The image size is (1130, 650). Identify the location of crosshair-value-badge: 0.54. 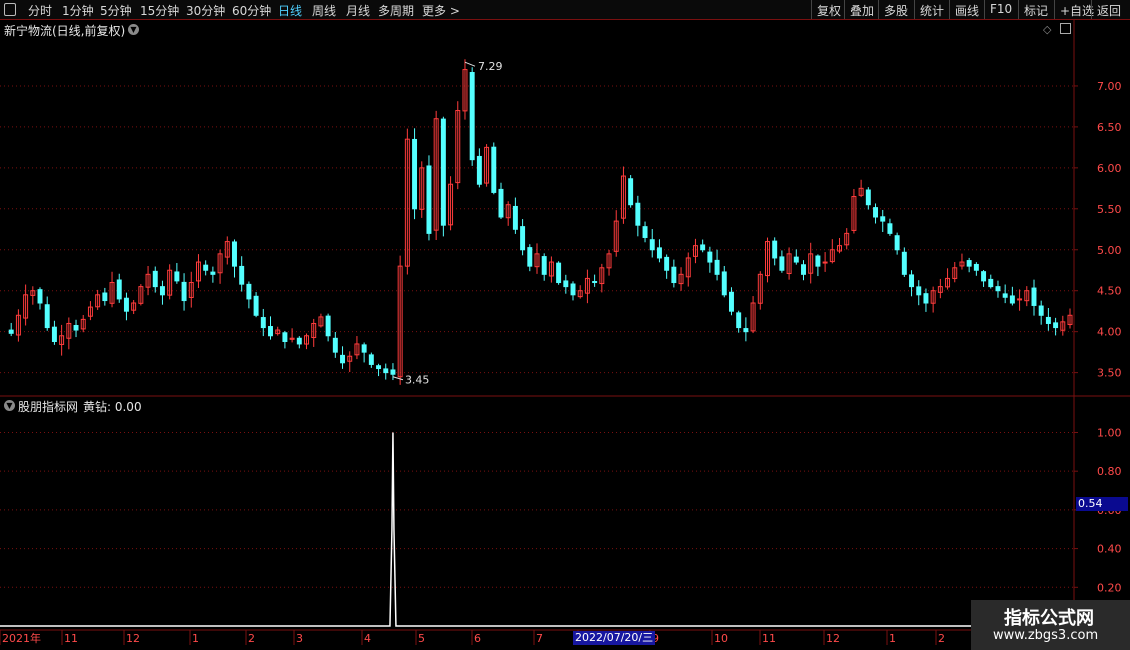
(1102, 504).